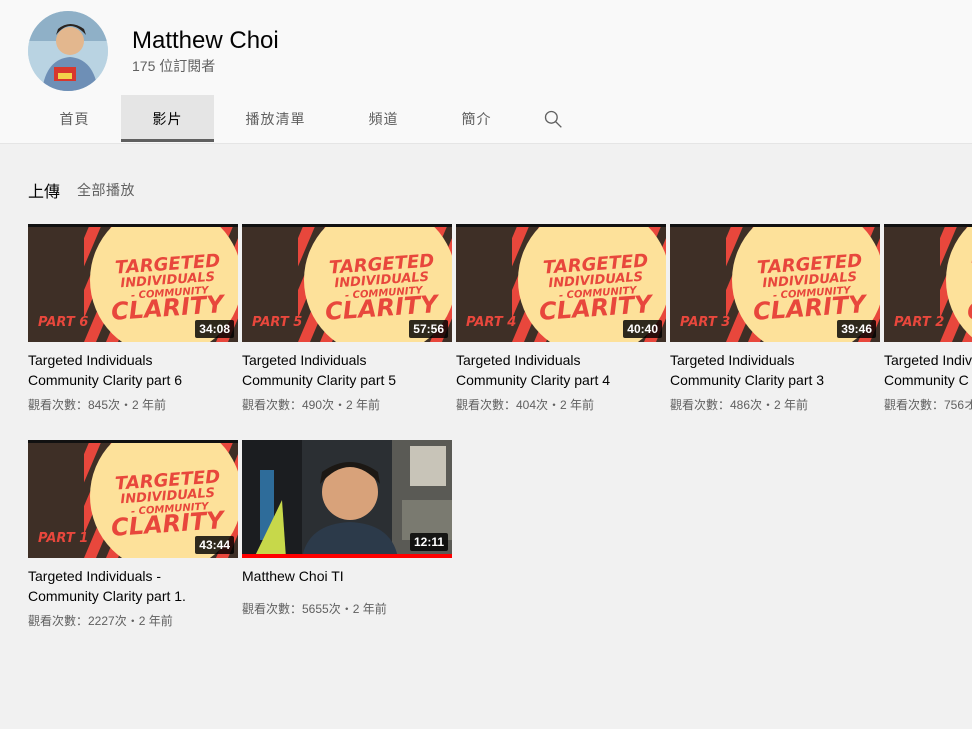 This screenshot has height=729, width=972. What do you see at coordinates (63, 322) in the screenshot?
I see `svg-text: PART 6` at bounding box center [63, 322].